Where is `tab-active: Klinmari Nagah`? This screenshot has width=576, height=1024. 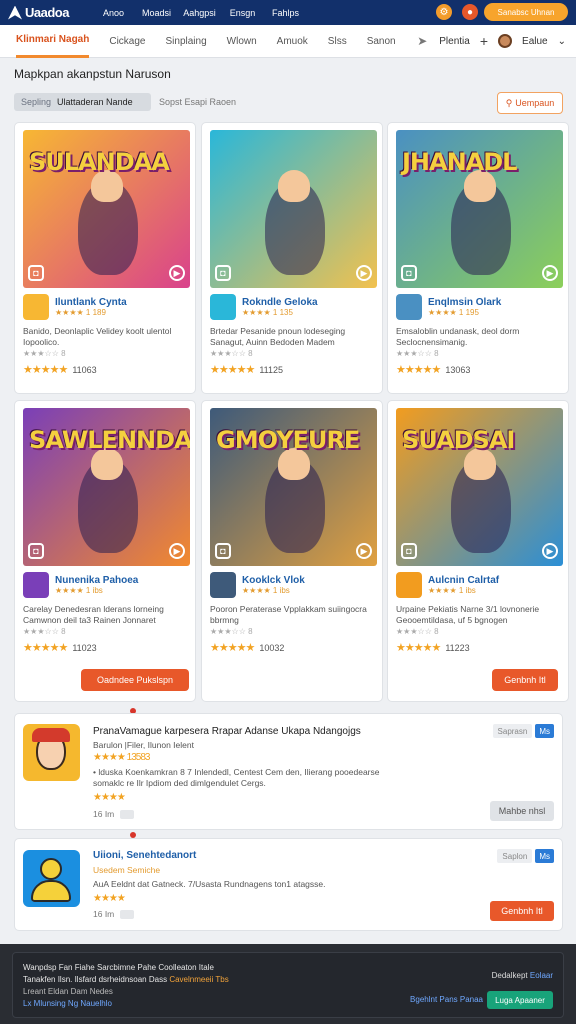
tab-active: Klinmari Nagah is located at coordinates (53, 41).